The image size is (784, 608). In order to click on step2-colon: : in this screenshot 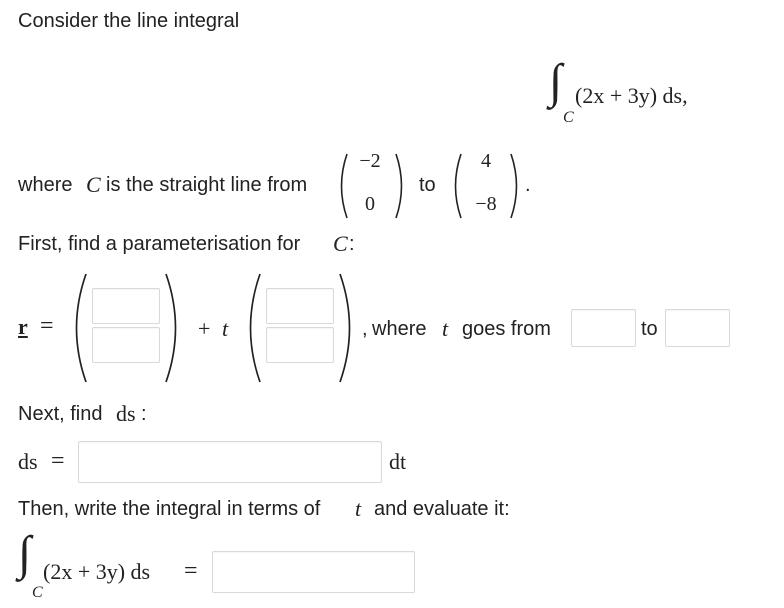, I will do `click(144, 414)`.